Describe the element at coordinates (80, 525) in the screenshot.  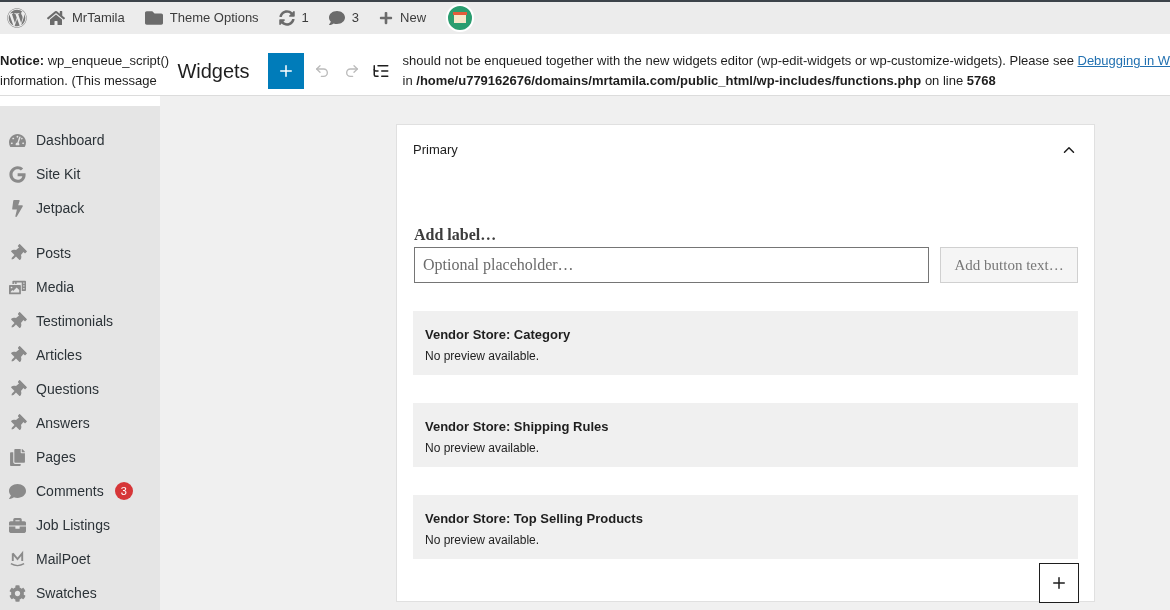
I see `sidebar-item: Job Listings` at that location.